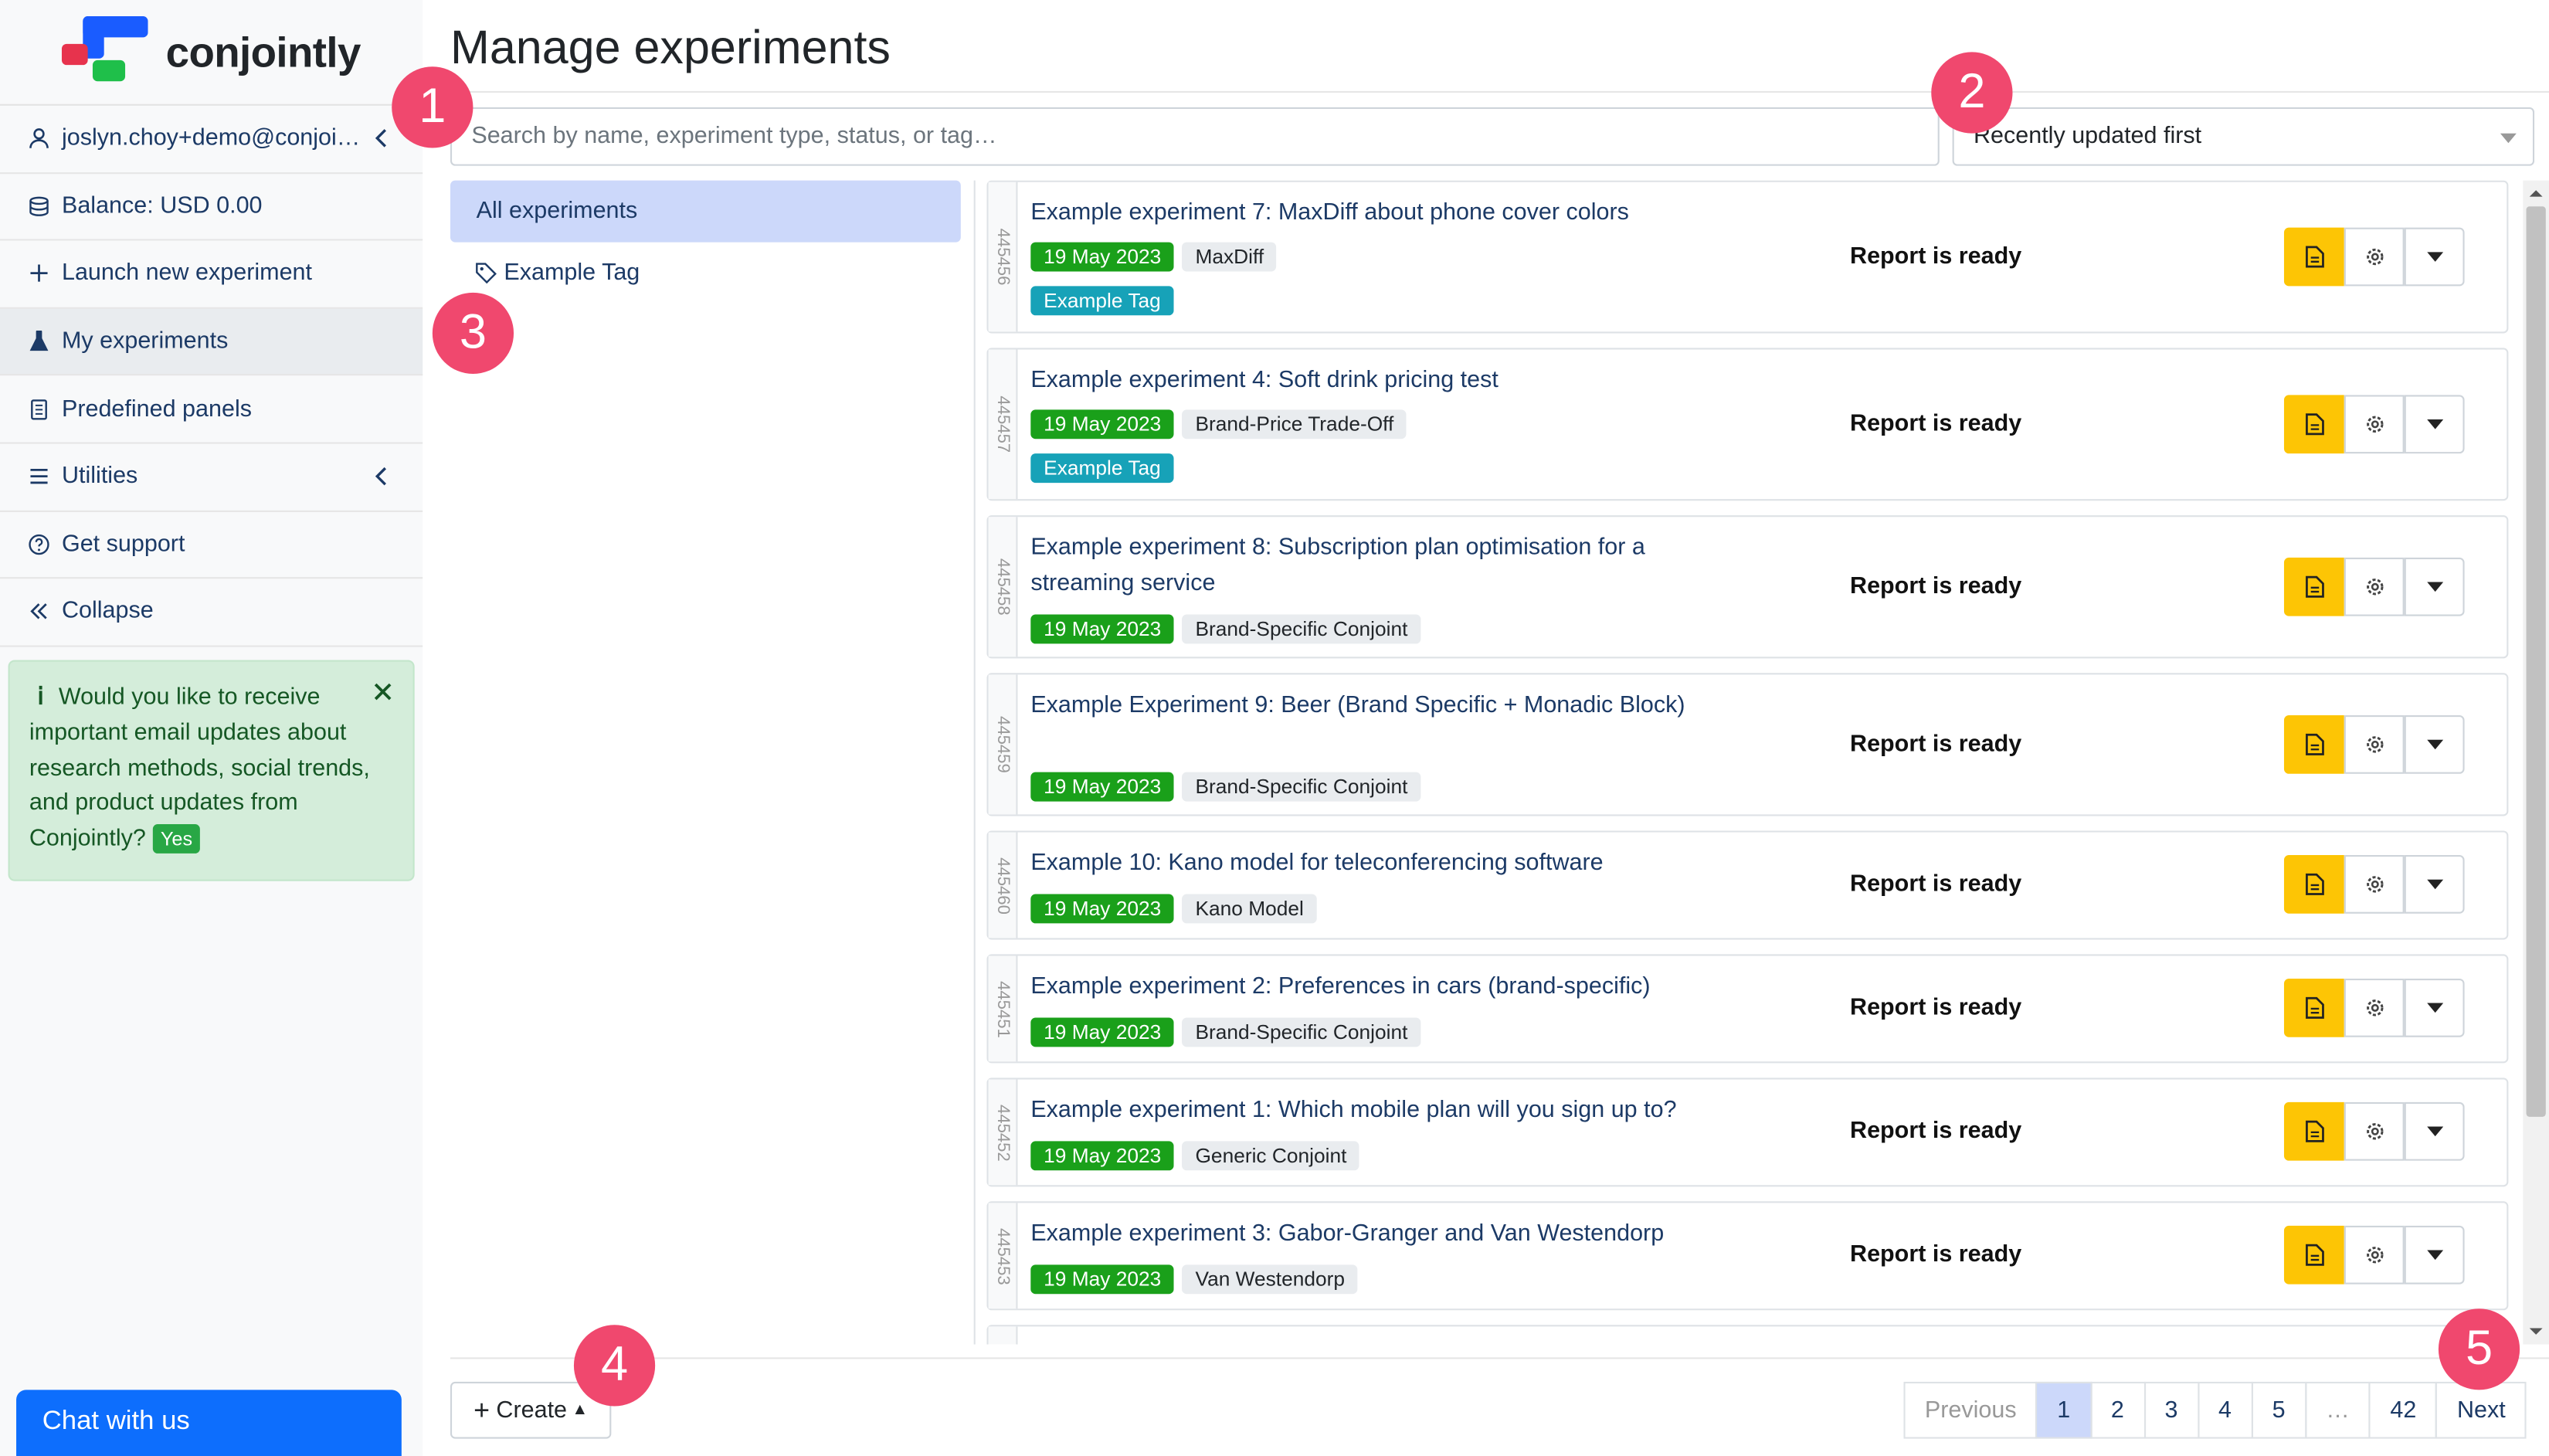  Describe the element at coordinates (2171, 1410) in the screenshot. I see `pagination-page: 3` at that location.